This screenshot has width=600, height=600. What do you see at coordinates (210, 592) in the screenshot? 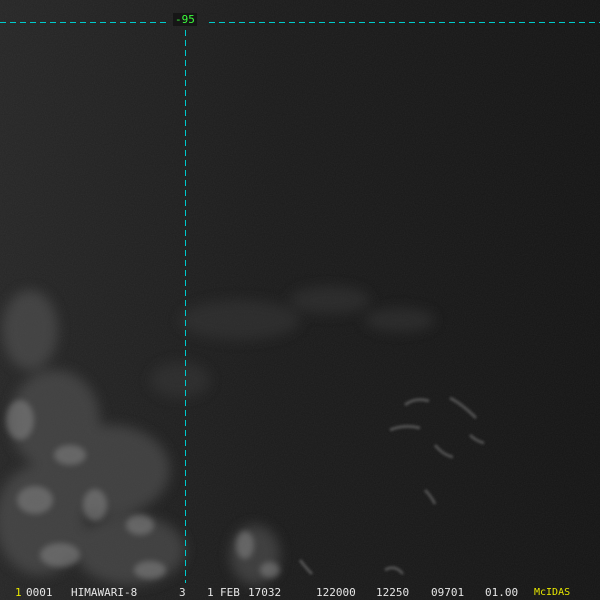
I see `status-field-day-of-month: 1` at bounding box center [210, 592].